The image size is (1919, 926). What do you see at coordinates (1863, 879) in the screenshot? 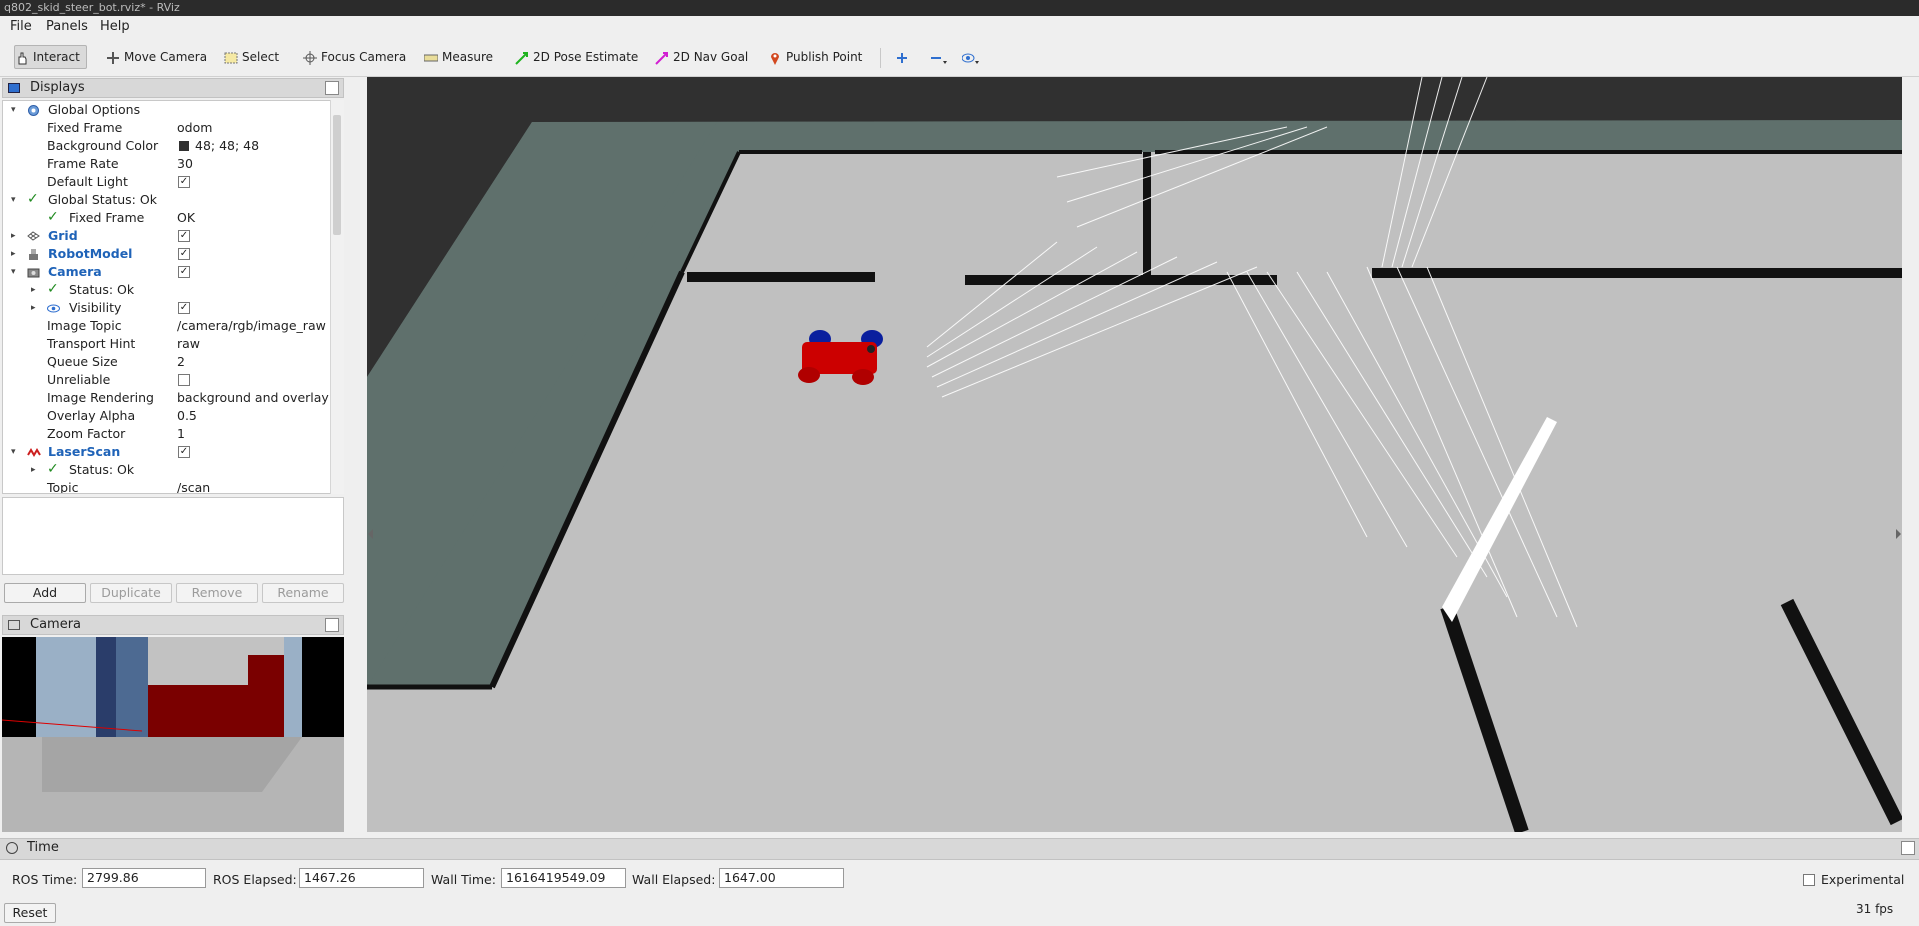
I see `experimental-label: Experimental` at bounding box center [1863, 879].